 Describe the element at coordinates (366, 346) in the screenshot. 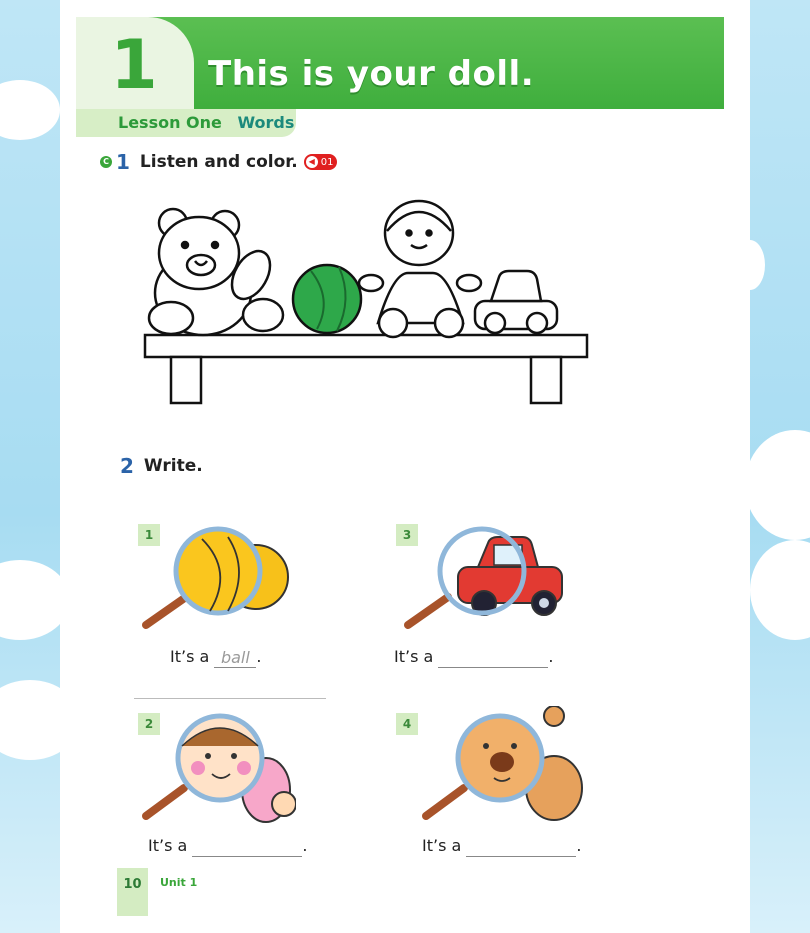

I see `shelf-top` at that location.